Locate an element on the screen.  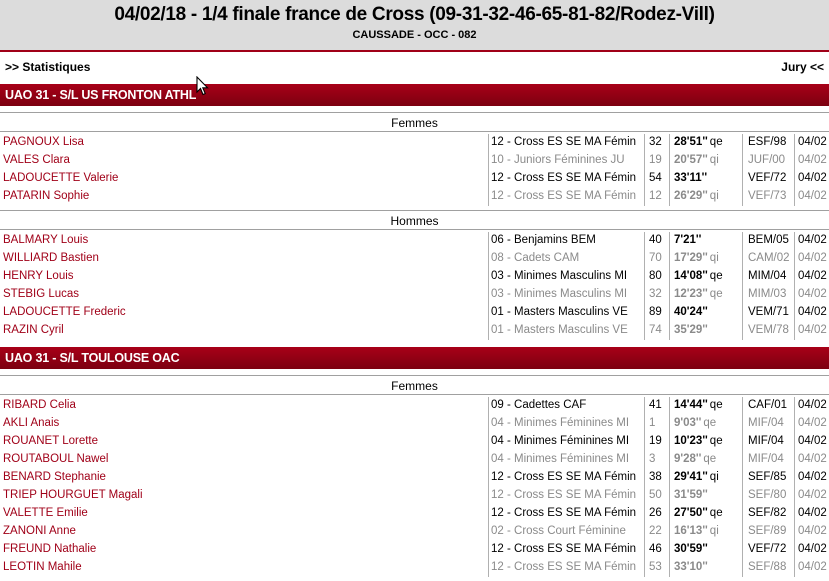
time-value: 9'03'' is located at coordinates (688, 423).